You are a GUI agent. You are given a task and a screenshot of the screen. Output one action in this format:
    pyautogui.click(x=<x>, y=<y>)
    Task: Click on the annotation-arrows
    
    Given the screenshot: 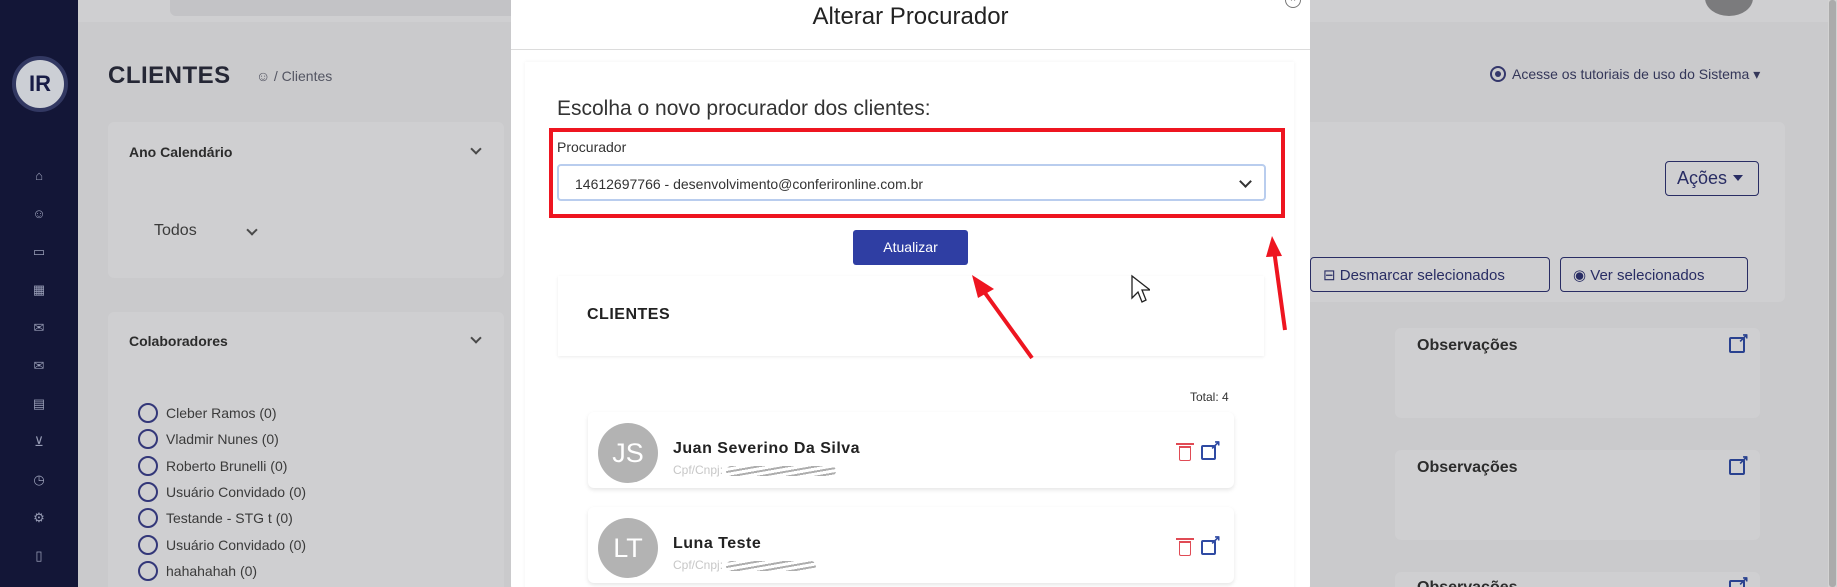 What is the action you would take?
    pyautogui.click(x=1129, y=298)
    